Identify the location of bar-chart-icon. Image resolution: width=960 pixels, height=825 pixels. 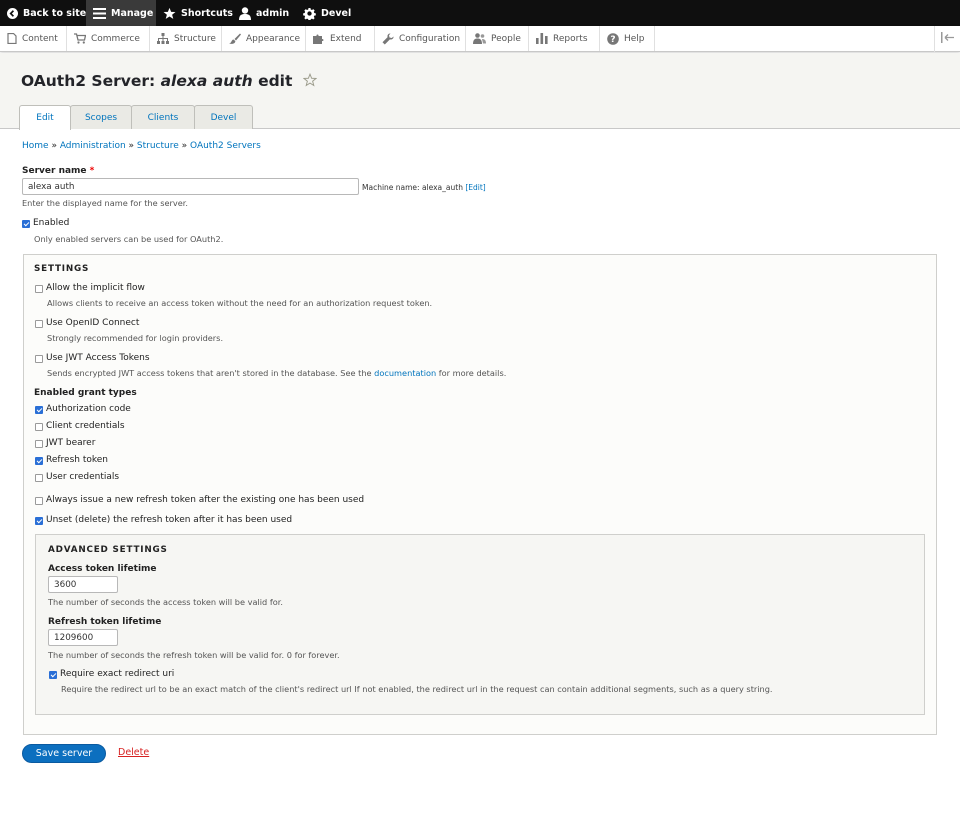
(542, 38).